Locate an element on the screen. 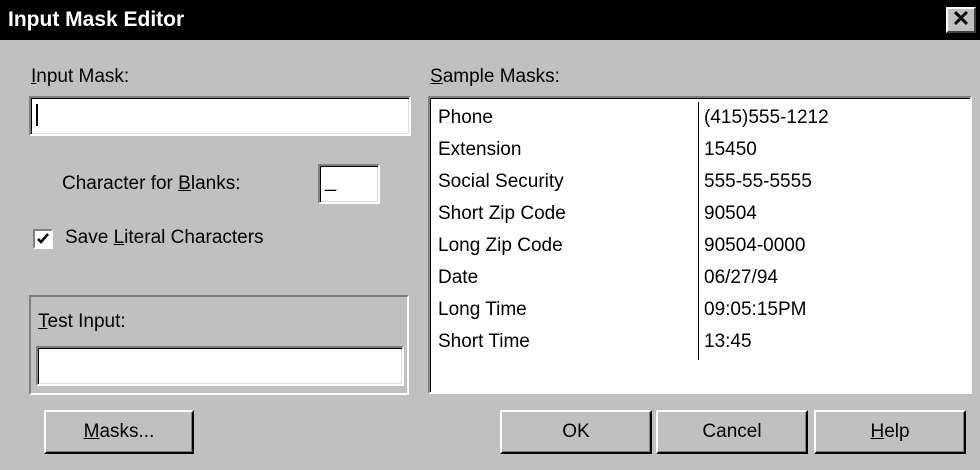 This screenshot has height=470, width=980. sample-masks-label: Sample Masks: is located at coordinates (495, 76).